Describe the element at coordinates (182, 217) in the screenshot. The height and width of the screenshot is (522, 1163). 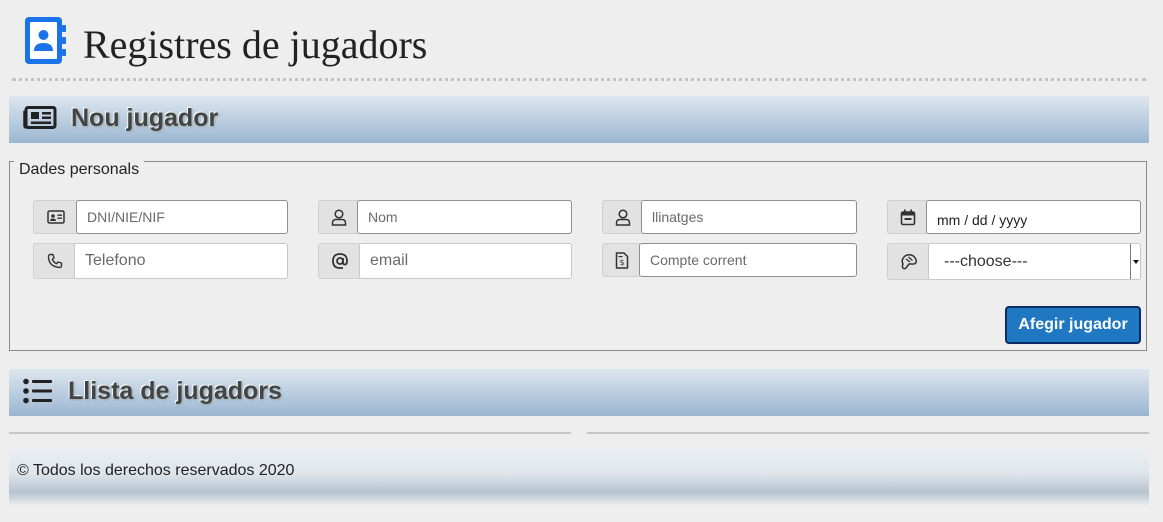
I see `dni-input` at that location.